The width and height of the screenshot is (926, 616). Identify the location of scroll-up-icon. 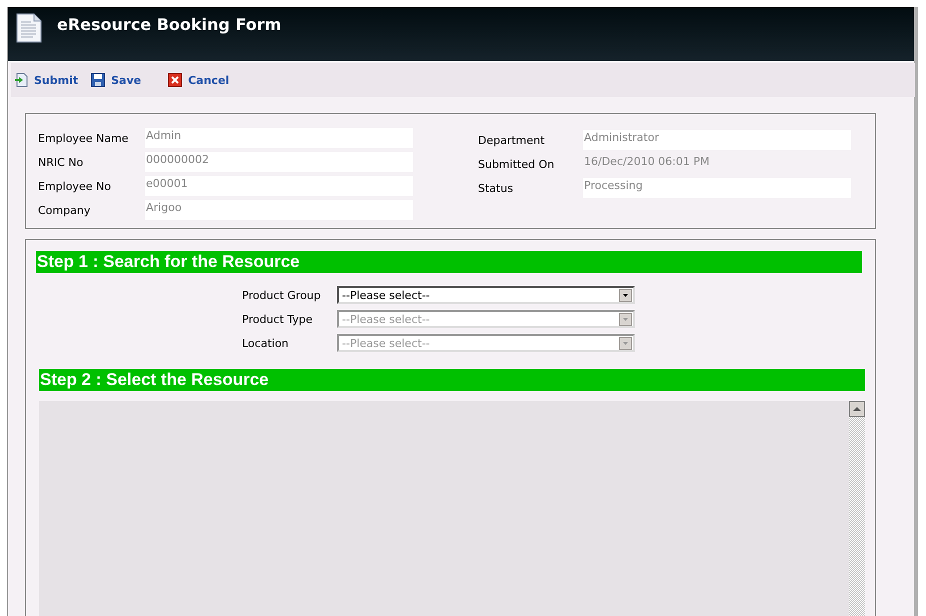
(857, 409).